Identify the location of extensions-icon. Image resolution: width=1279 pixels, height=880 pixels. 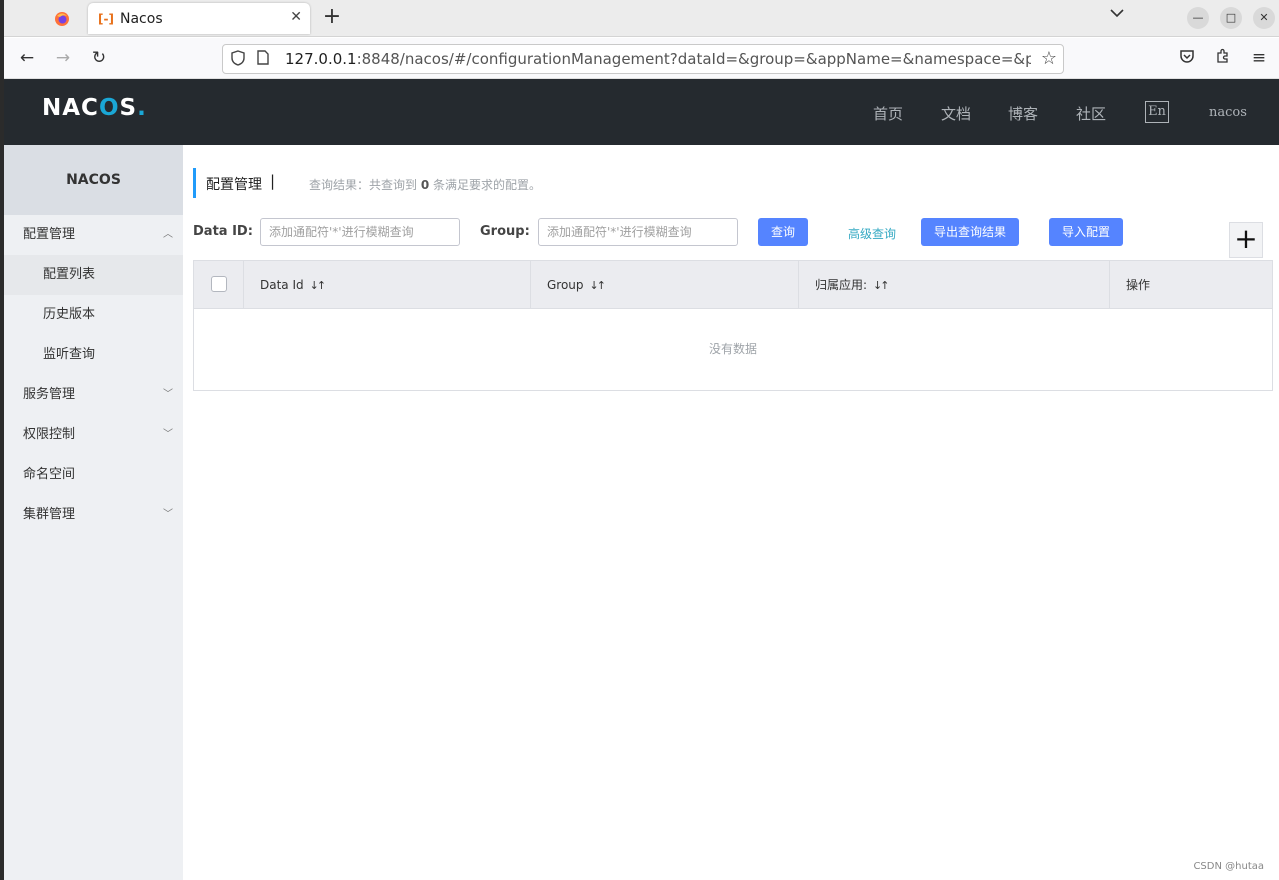
(1223, 58).